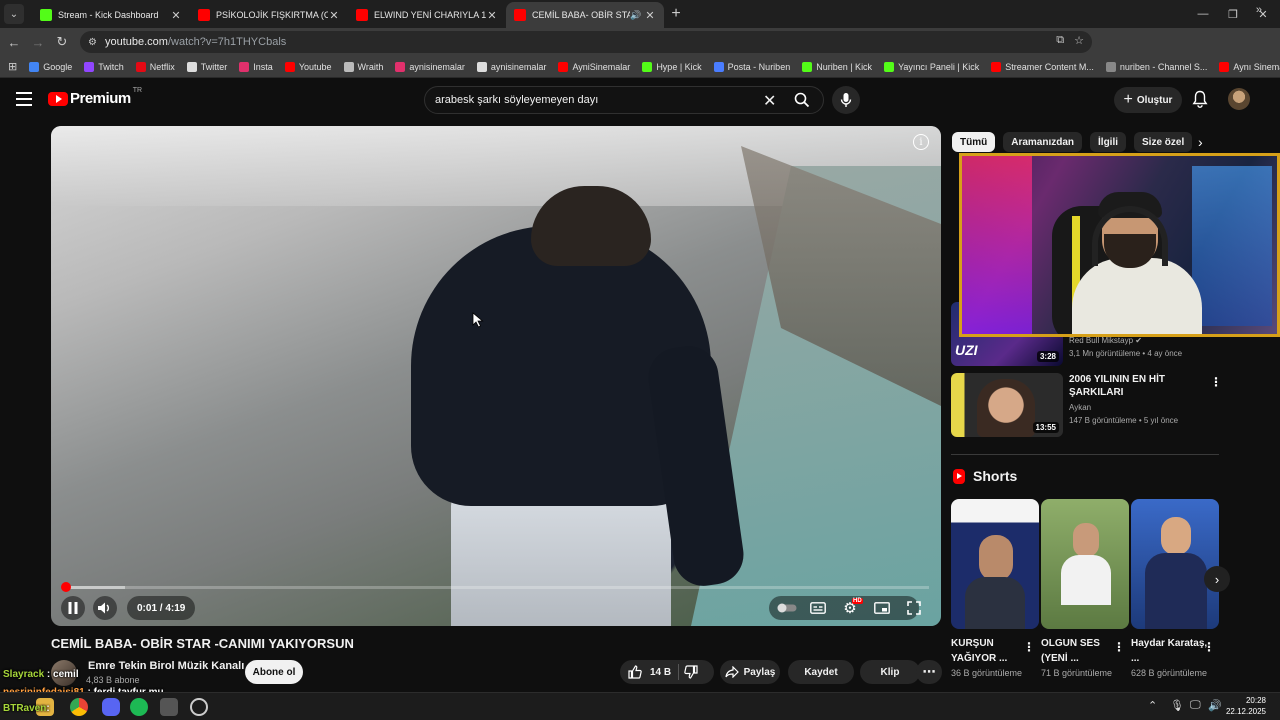 The width and height of the screenshot is (1280, 720). Describe the element at coordinates (38, 42) in the screenshot. I see `forward-icon: →` at that location.